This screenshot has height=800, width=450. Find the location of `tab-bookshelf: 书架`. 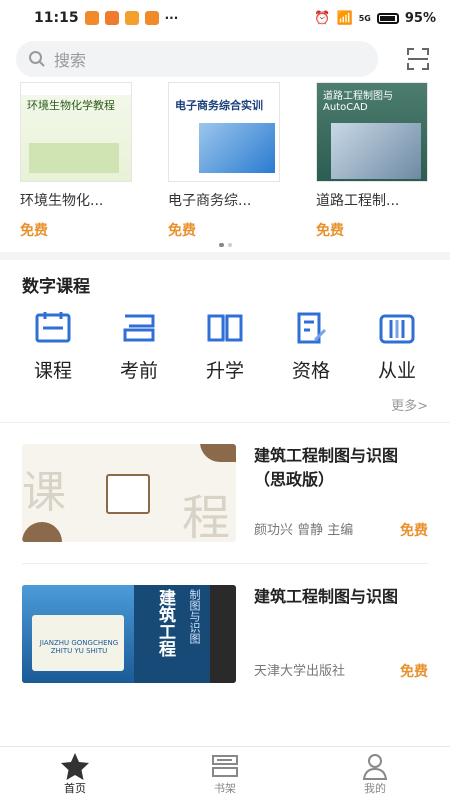

tab-bookshelf: 书架 is located at coordinates (225, 773).